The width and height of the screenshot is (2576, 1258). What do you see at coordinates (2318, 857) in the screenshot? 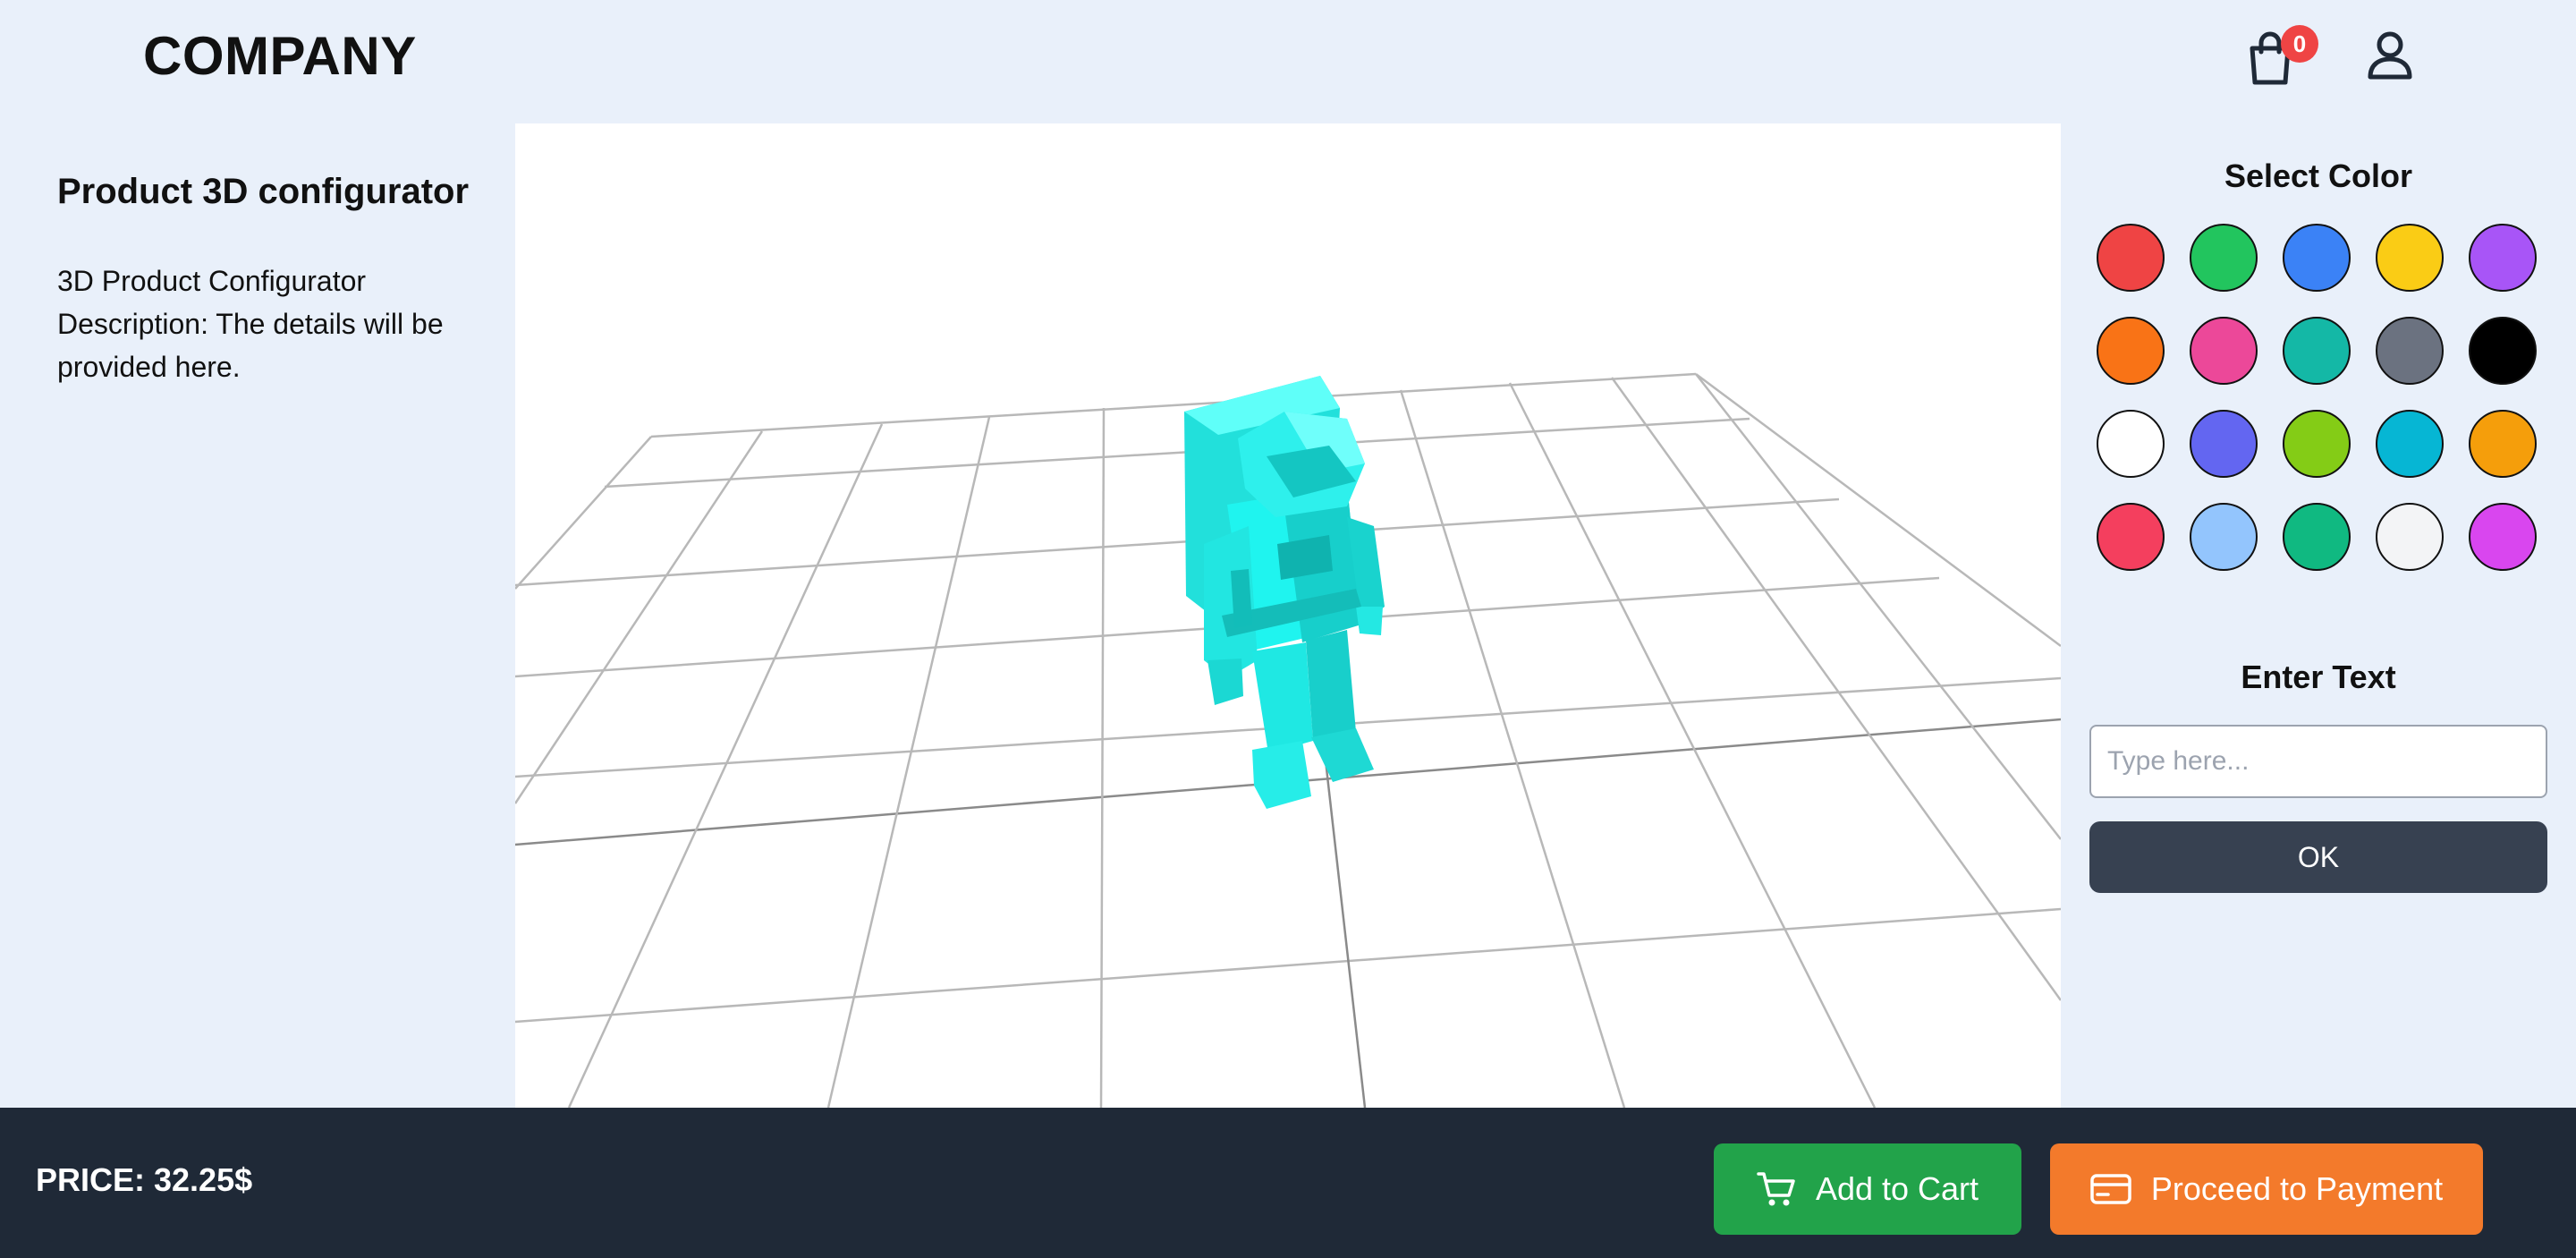
I see `ok-button: OK` at bounding box center [2318, 857].